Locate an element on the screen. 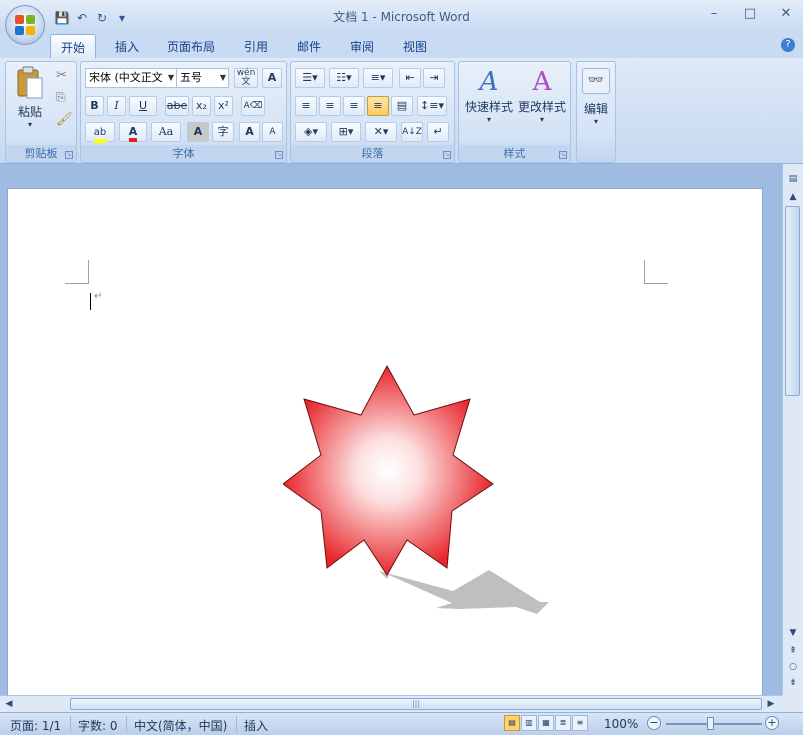  char-border-button: A is located at coordinates (272, 78).